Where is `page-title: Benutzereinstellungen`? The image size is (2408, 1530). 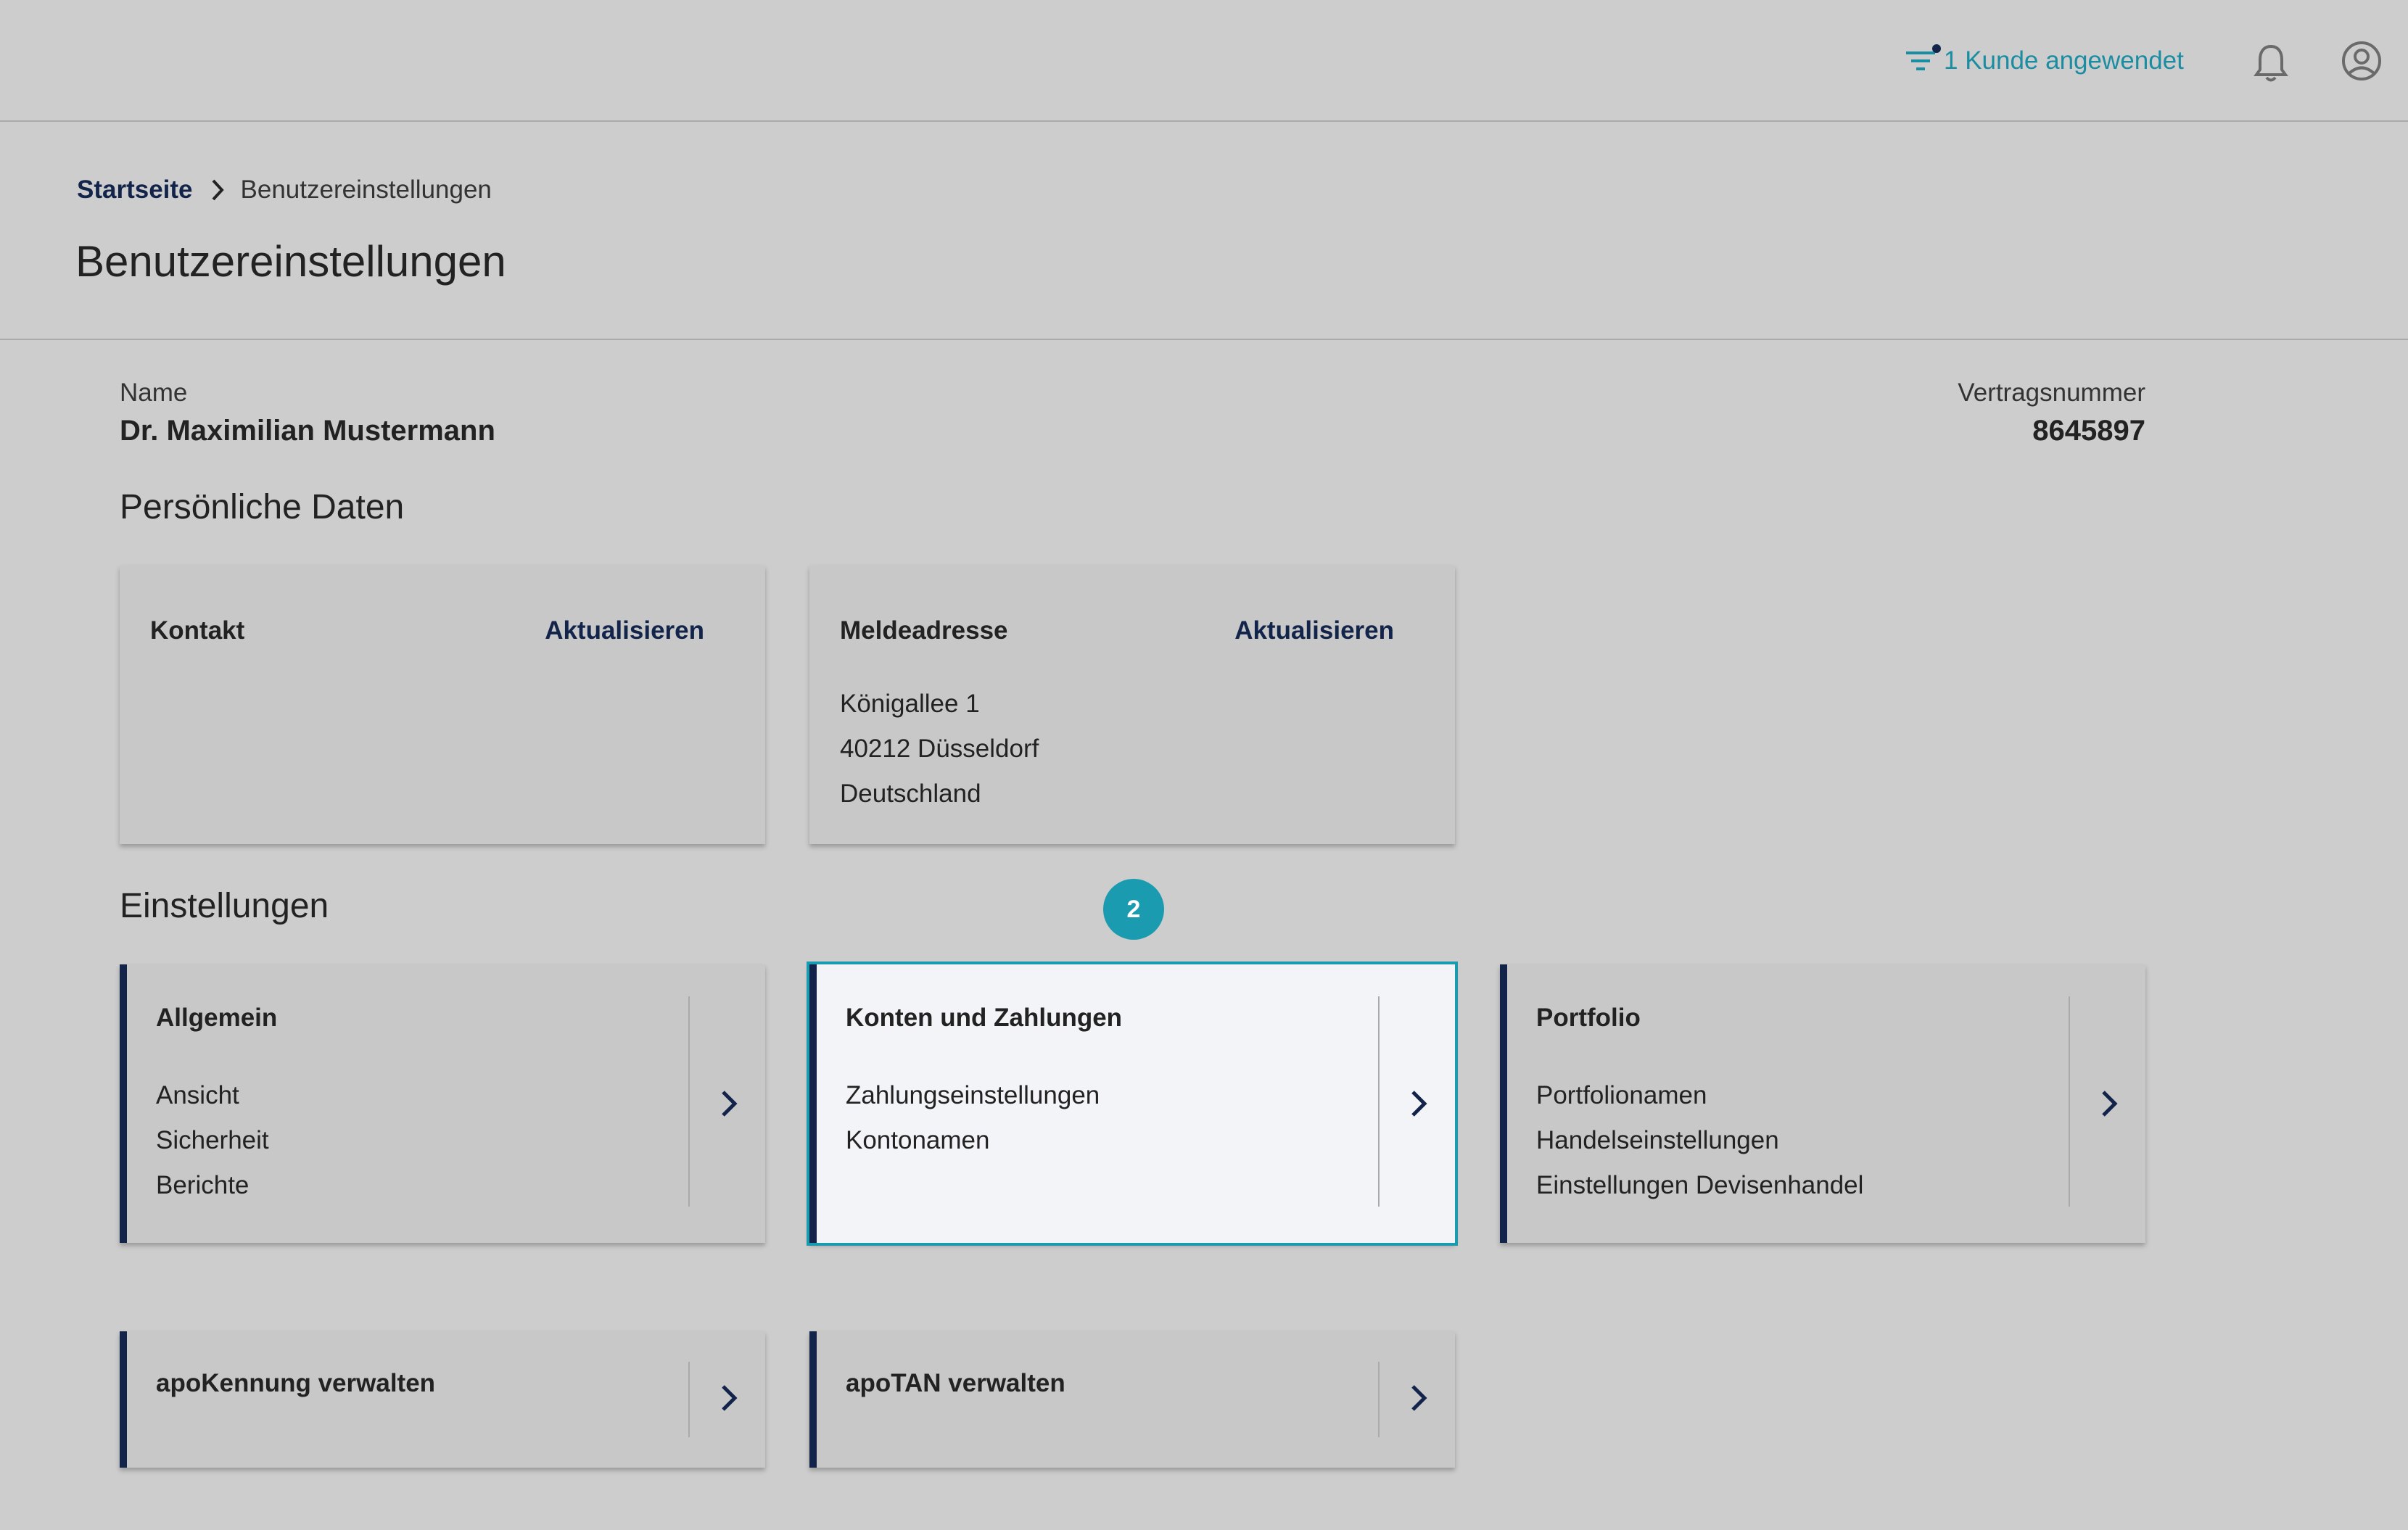 page-title: Benutzereinstellungen is located at coordinates (290, 261).